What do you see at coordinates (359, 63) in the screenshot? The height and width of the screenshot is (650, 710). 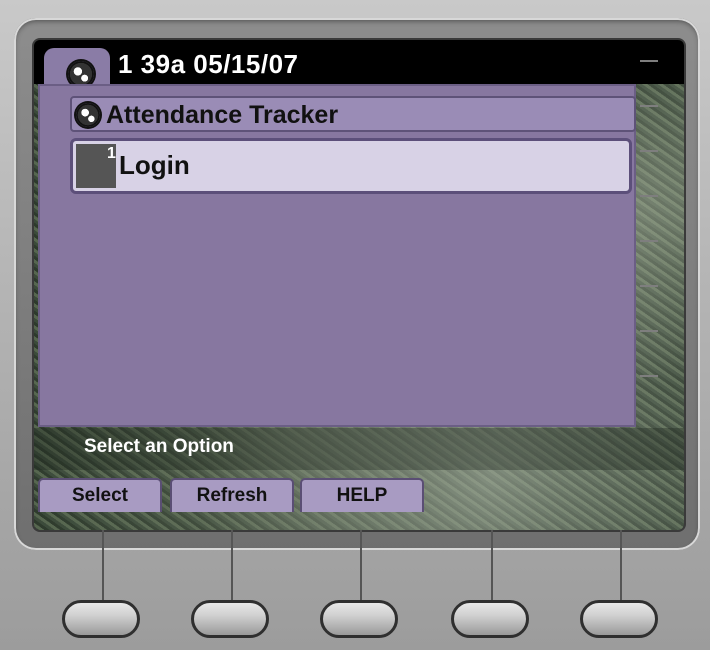 I see `header-bar: 1 39a 05/15/07` at bounding box center [359, 63].